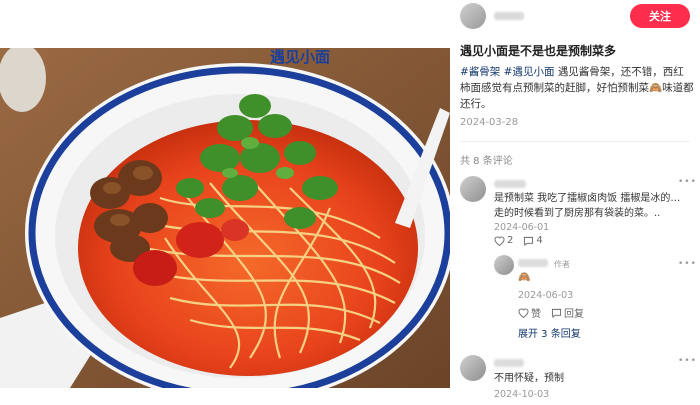 This screenshot has height=405, width=700. What do you see at coordinates (539, 240) in the screenshot?
I see `reply-count: 4` at bounding box center [539, 240].